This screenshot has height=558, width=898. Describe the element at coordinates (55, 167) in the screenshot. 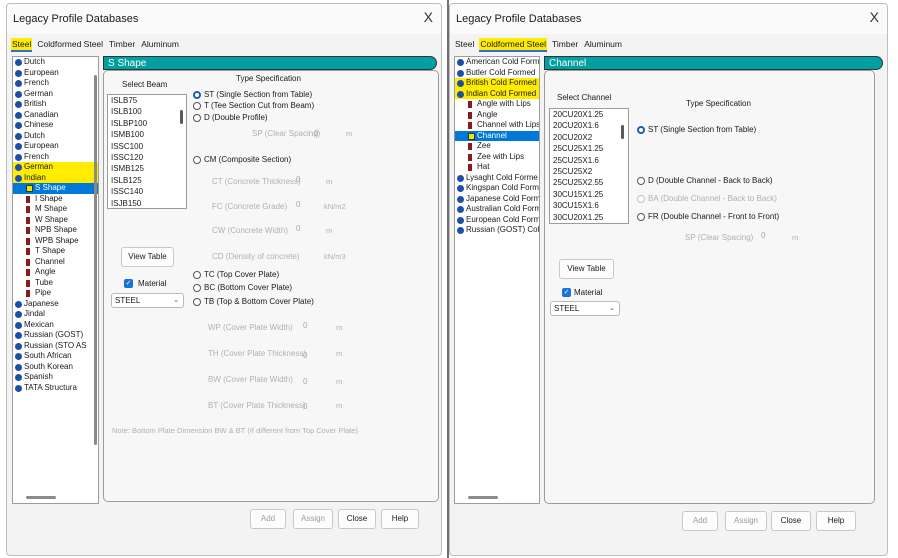

I see `tree-item-german-2: German` at that location.